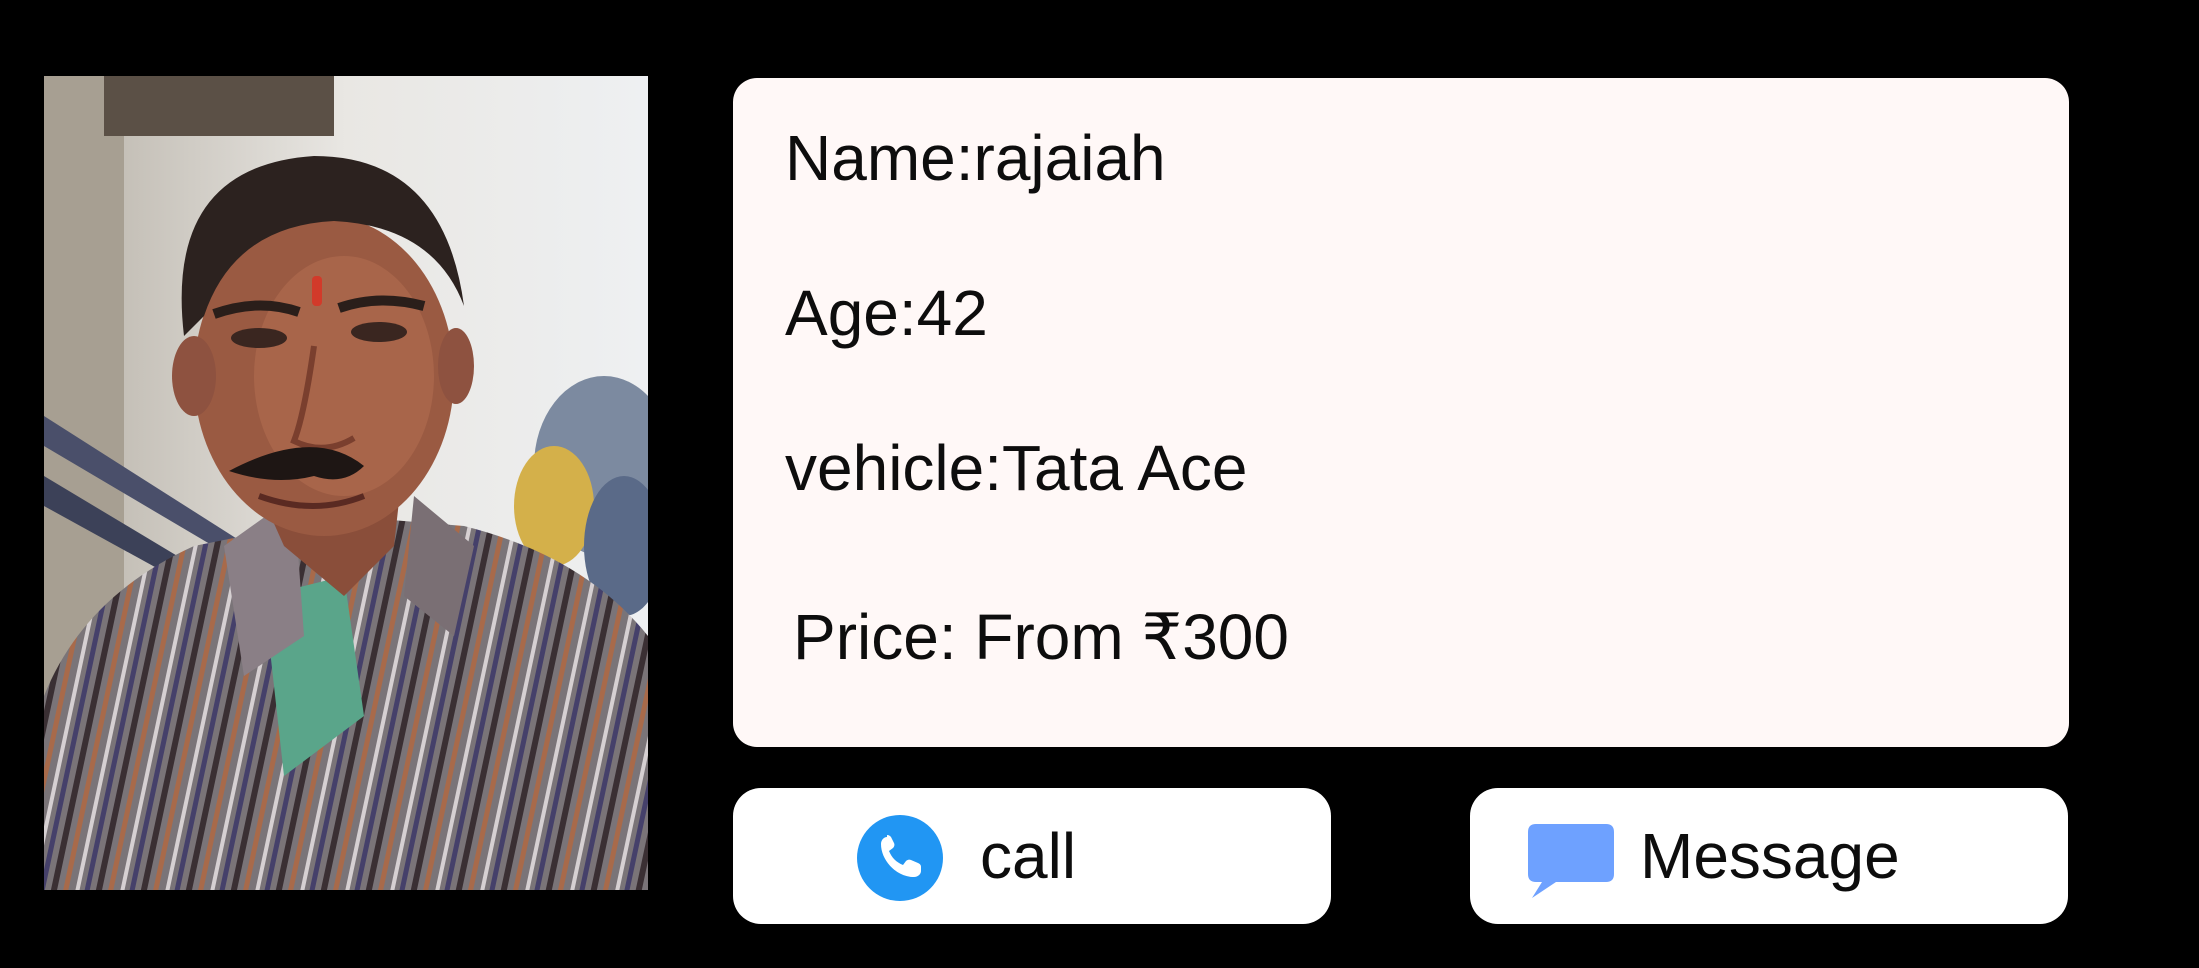 The height and width of the screenshot is (968, 2199). Describe the element at coordinates (900, 858) in the screenshot. I see `phone-icon` at that location.